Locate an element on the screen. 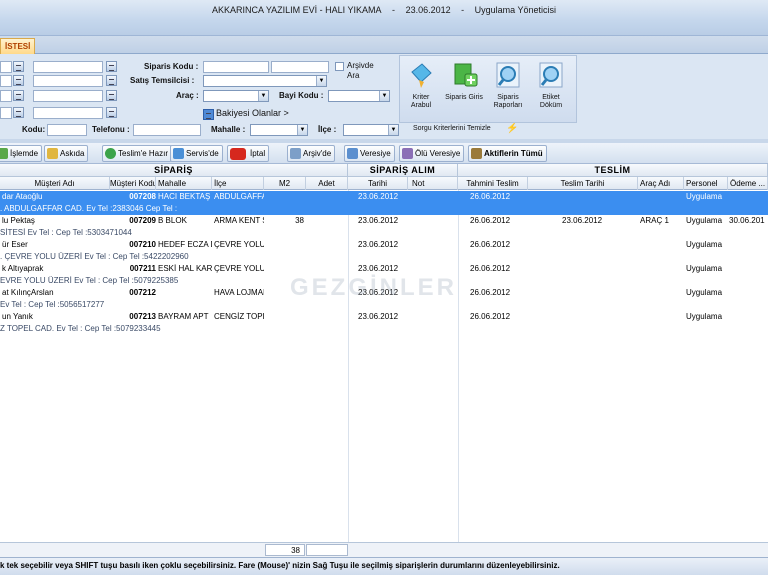 The width and height of the screenshot is (768, 575). sorgu-temizle-link: Sorgu Kriterlerini Temizle is located at coordinates (452, 128).